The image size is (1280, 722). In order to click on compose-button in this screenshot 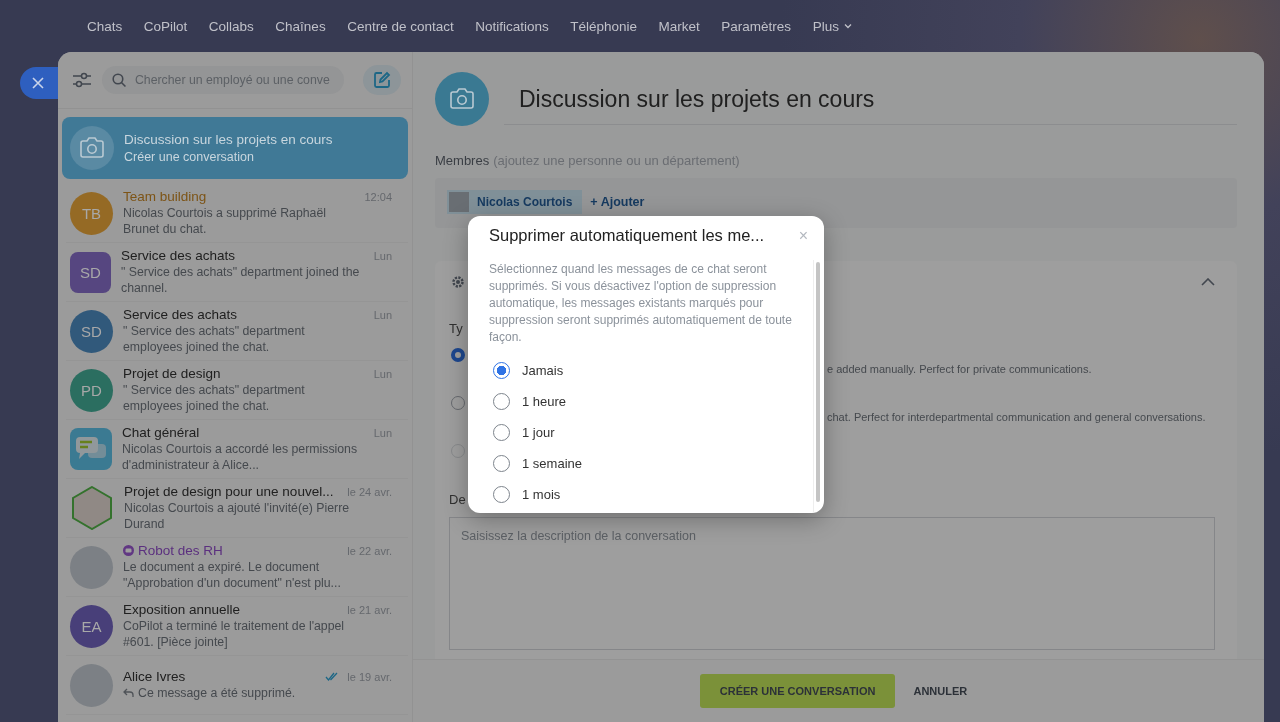, I will do `click(382, 80)`.